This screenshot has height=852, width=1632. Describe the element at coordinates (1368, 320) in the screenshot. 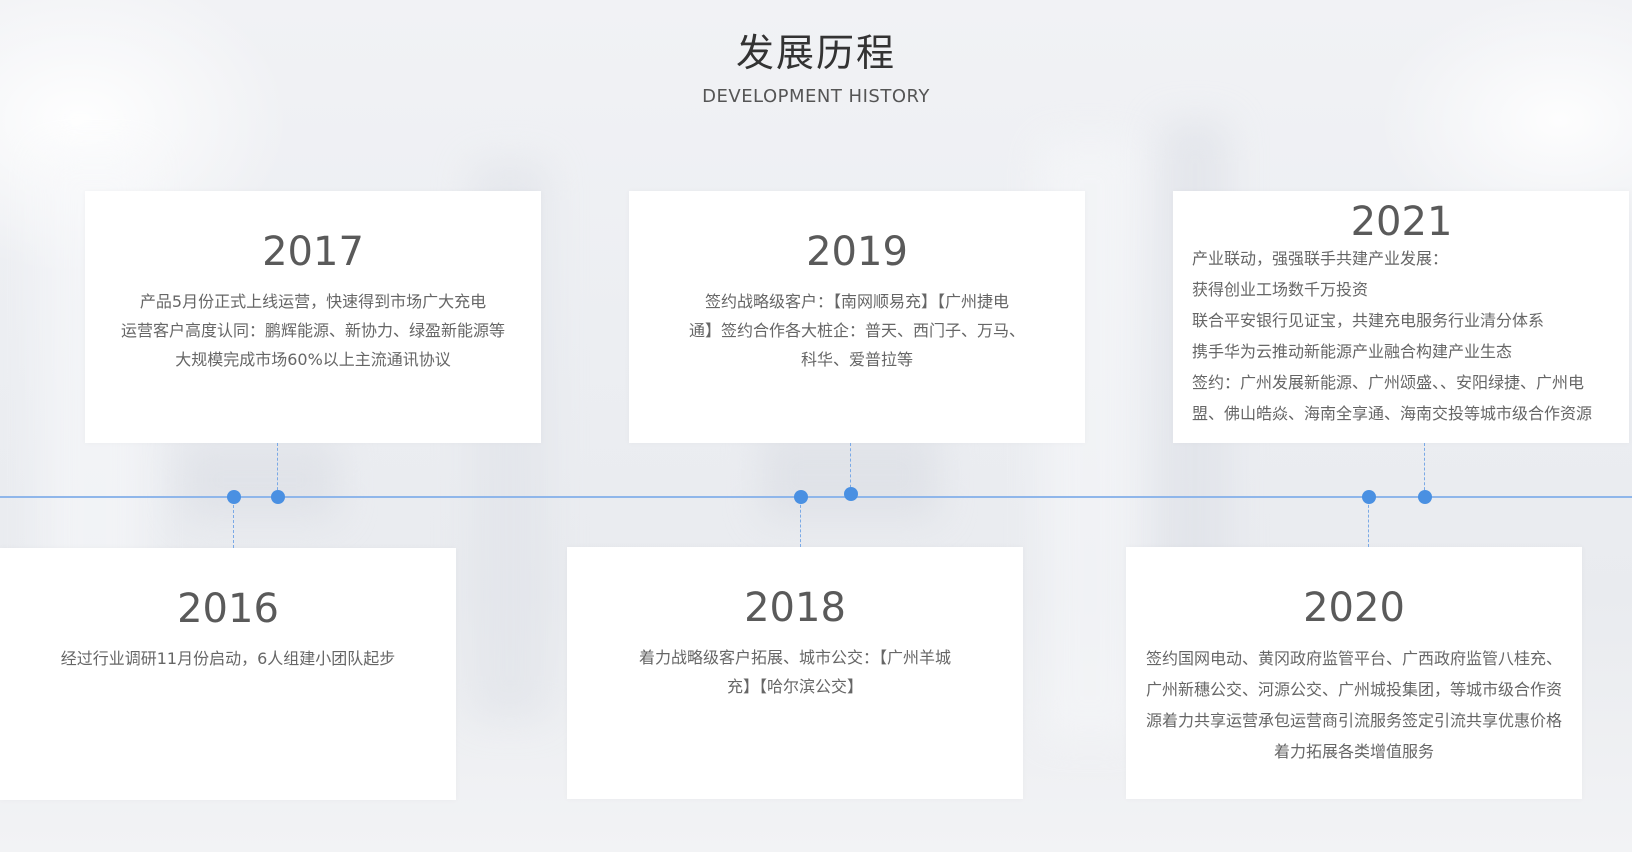

I see `milestone-text-line: 联合平安银行见证宝，共建充电服务行业清分体系` at that location.